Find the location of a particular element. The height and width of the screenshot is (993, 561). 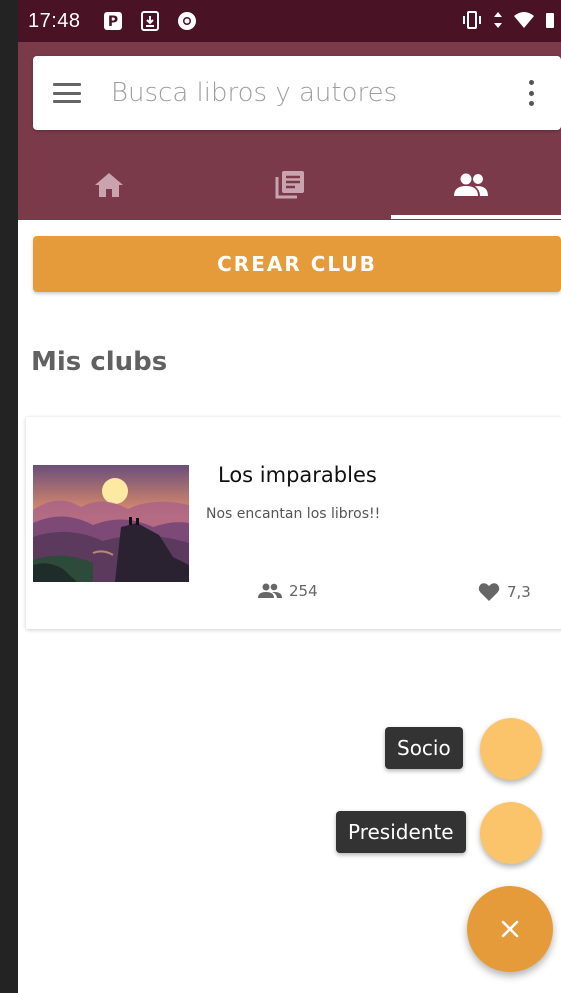

members-count: 254 is located at coordinates (303, 591).